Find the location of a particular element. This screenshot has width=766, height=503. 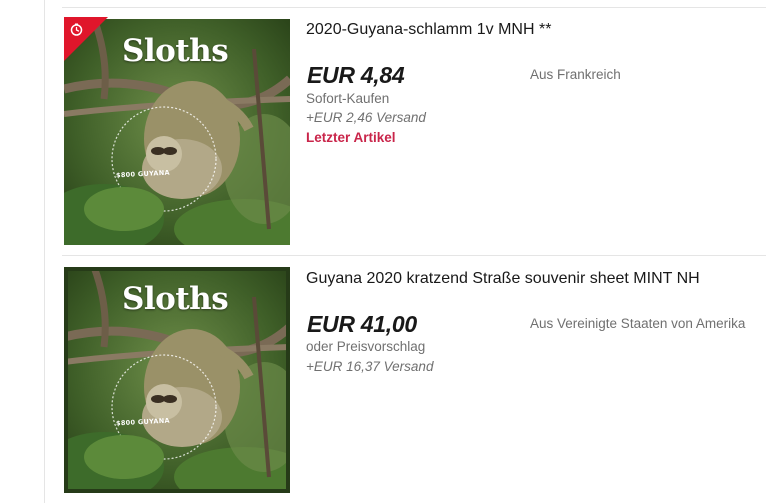

buy-format-label: Sofort-Kaufen is located at coordinates (348, 98).